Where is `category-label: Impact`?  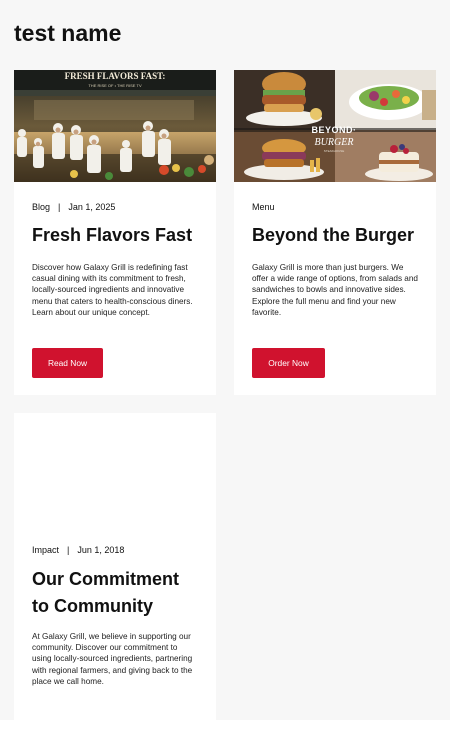 category-label: Impact is located at coordinates (46, 550).